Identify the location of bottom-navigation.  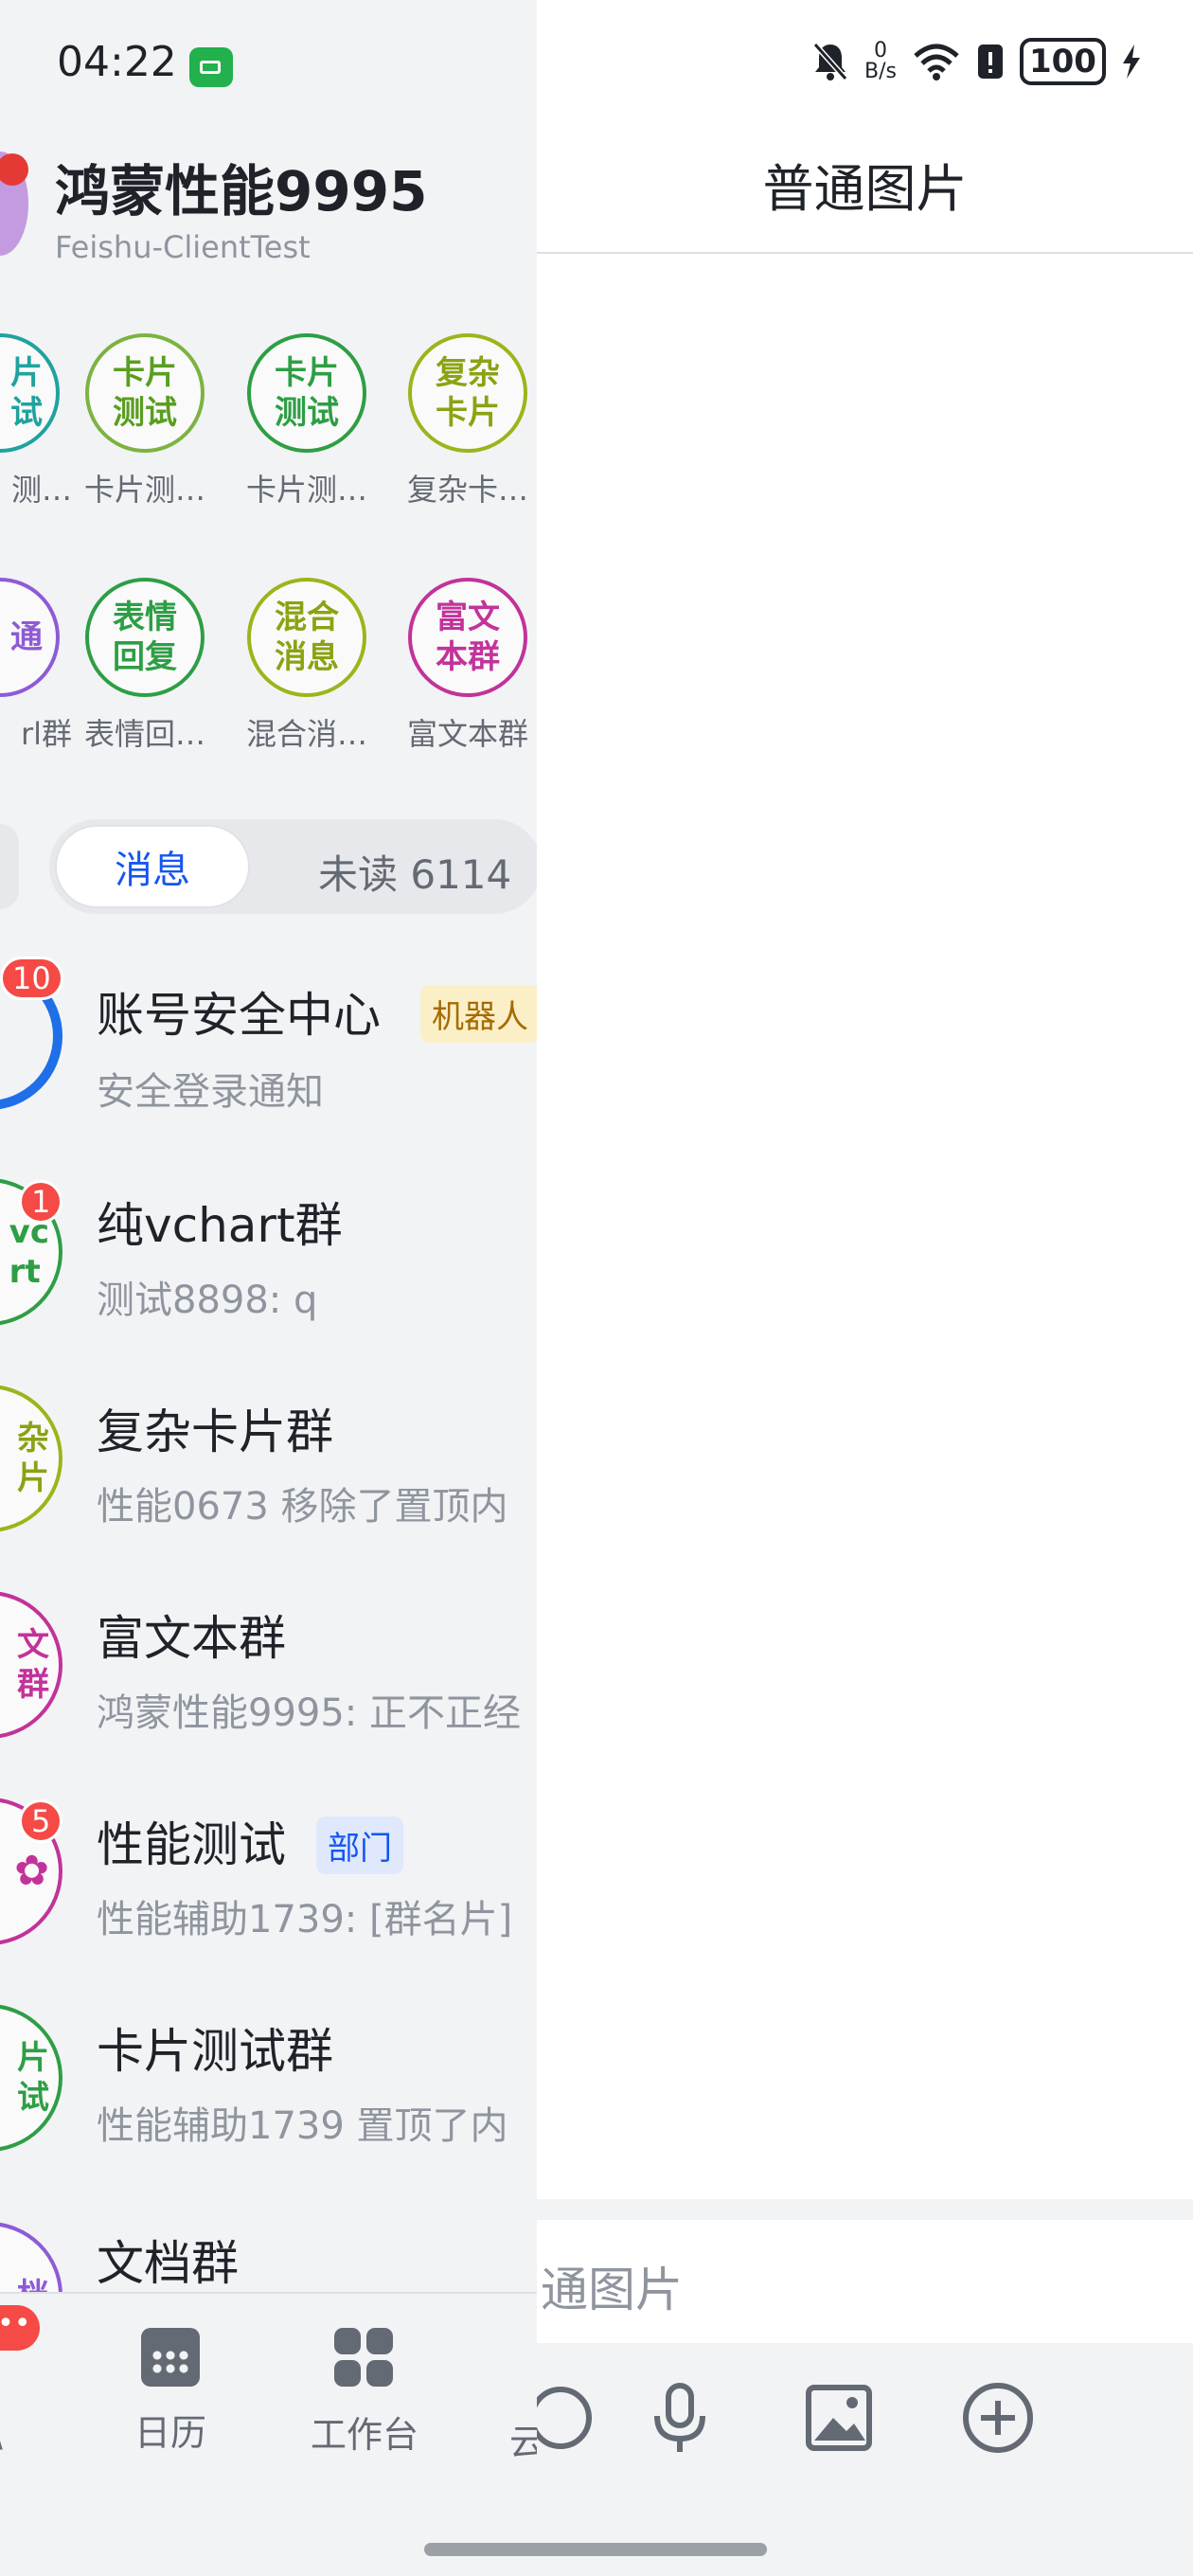
(268, 2434).